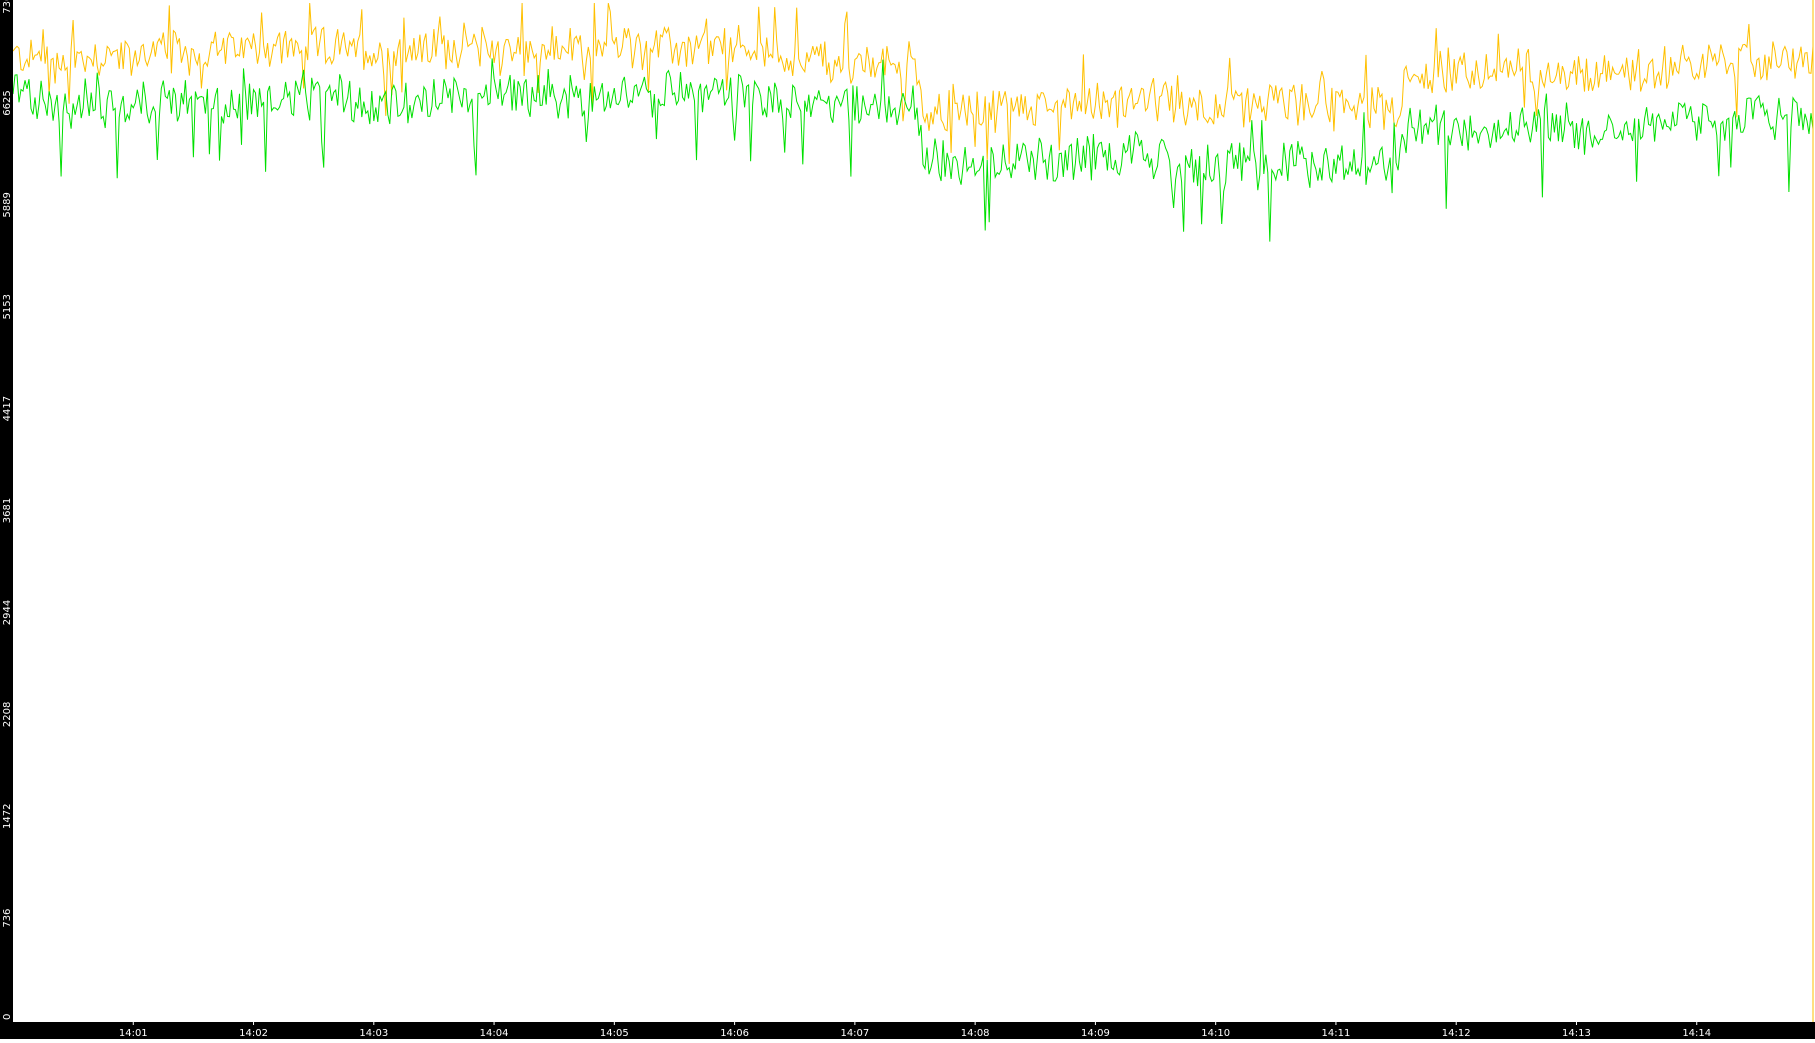 The height and width of the screenshot is (1043, 1815). I want to click on x-tick-label: 14:03, so click(373, 1033).